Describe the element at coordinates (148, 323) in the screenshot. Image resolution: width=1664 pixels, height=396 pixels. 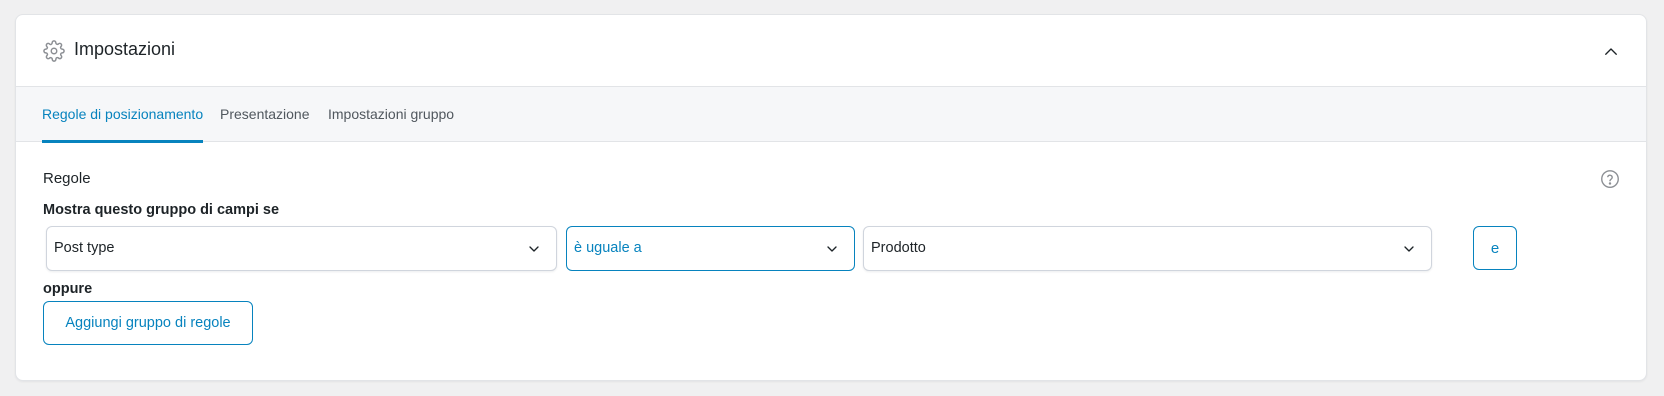
I see `add-rule-group-button: Aggiungi gruppo di regole` at that location.